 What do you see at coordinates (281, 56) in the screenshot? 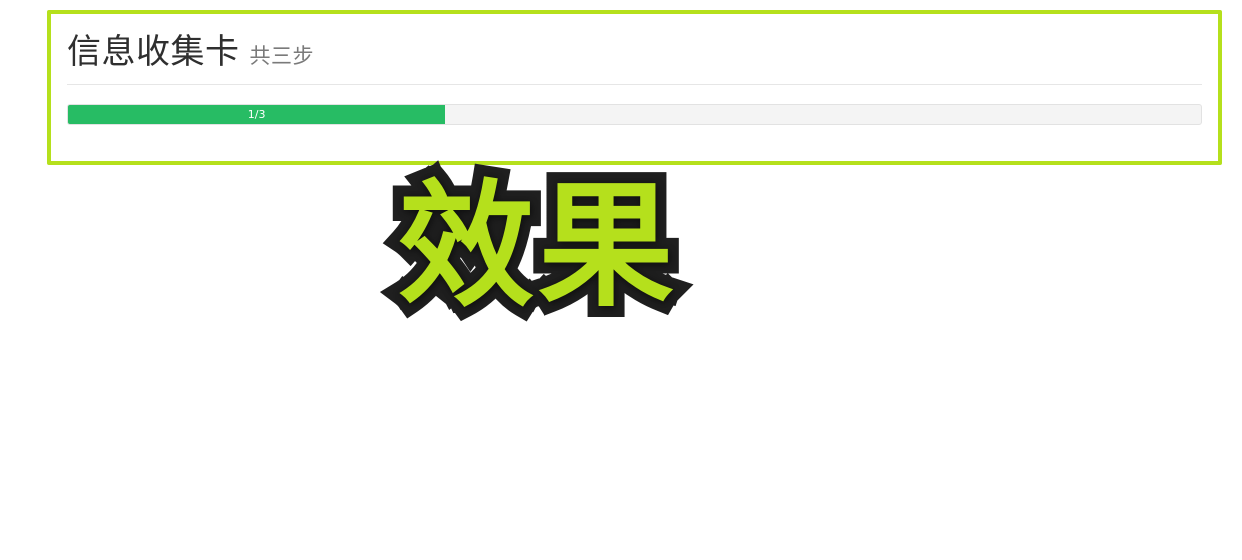
I see `card-subtitle: 共三步` at bounding box center [281, 56].